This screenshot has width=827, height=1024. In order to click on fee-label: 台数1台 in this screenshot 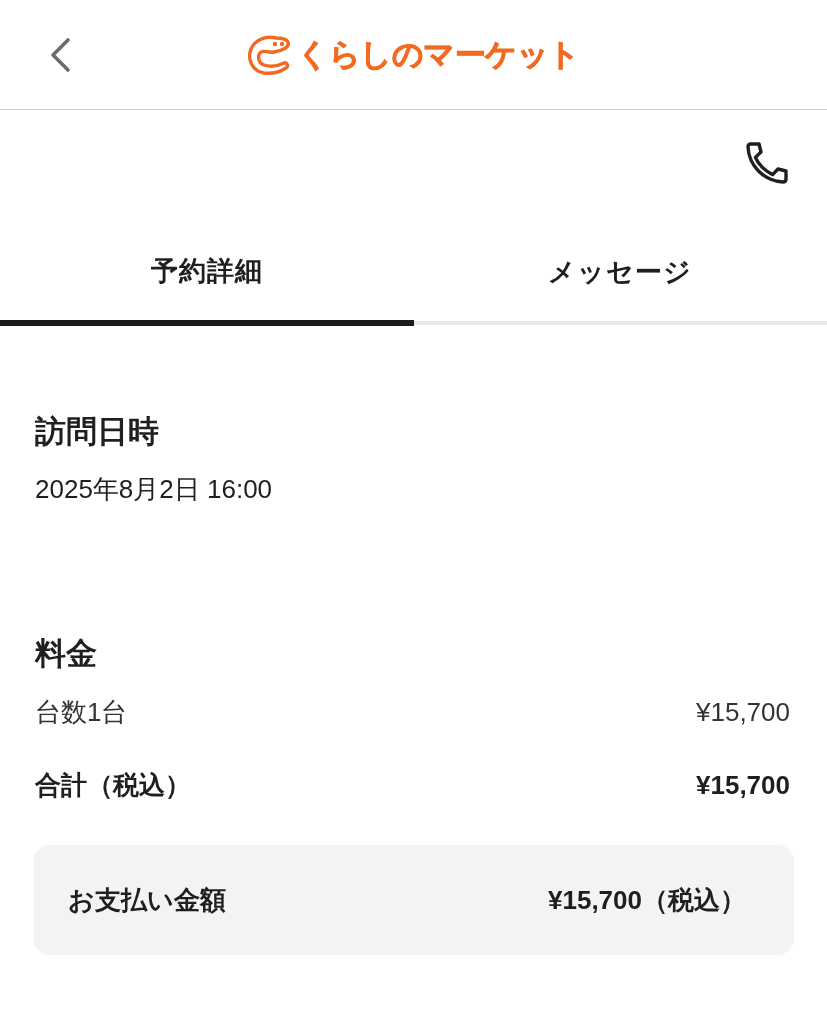, I will do `click(81, 712)`.